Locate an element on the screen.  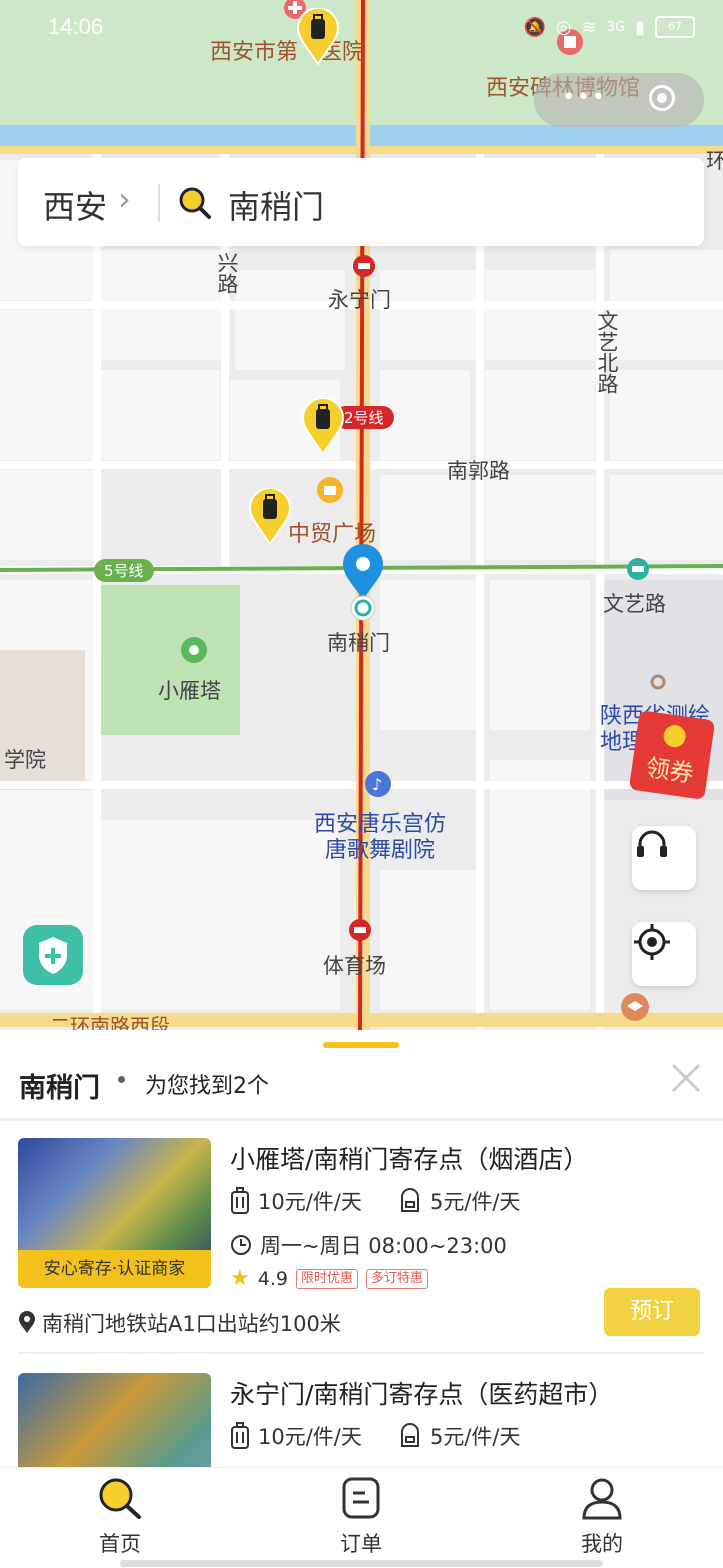
mute-icon: 🔕 is located at coordinates (534, 27).